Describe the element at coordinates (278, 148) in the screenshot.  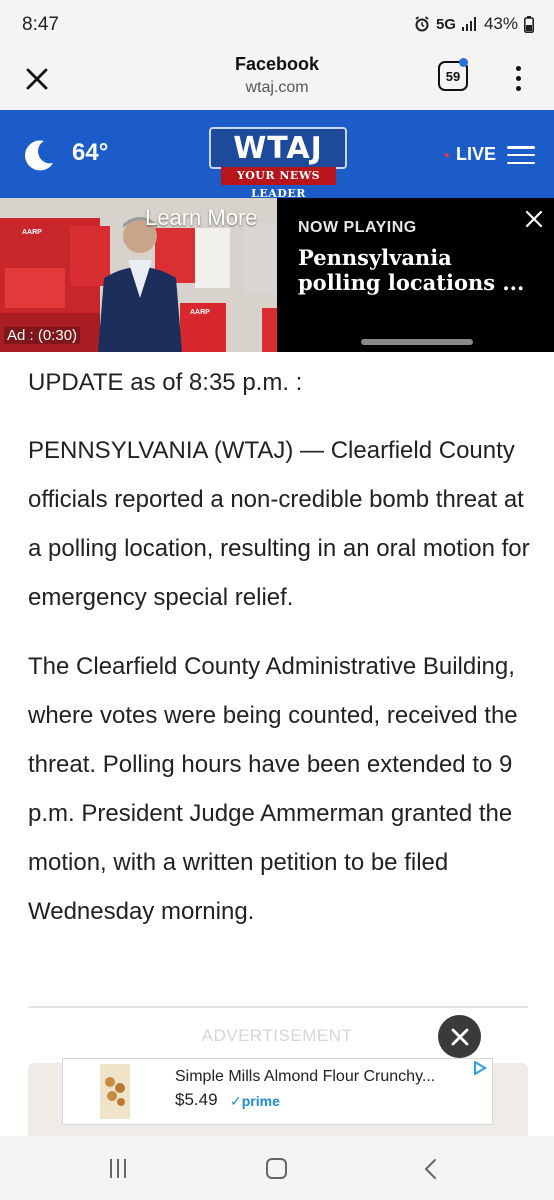
I see `site-logo: WTAJ` at that location.